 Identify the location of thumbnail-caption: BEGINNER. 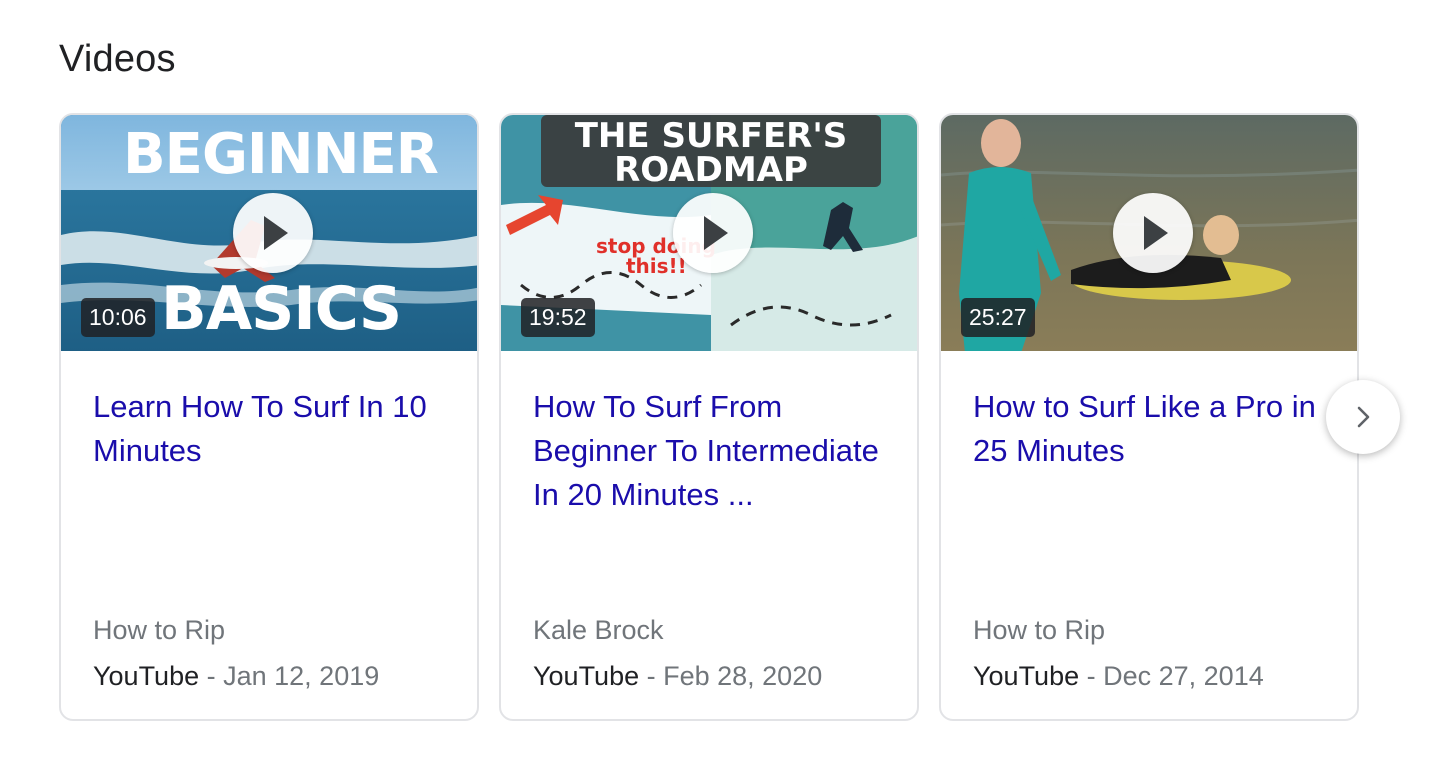
(280, 154).